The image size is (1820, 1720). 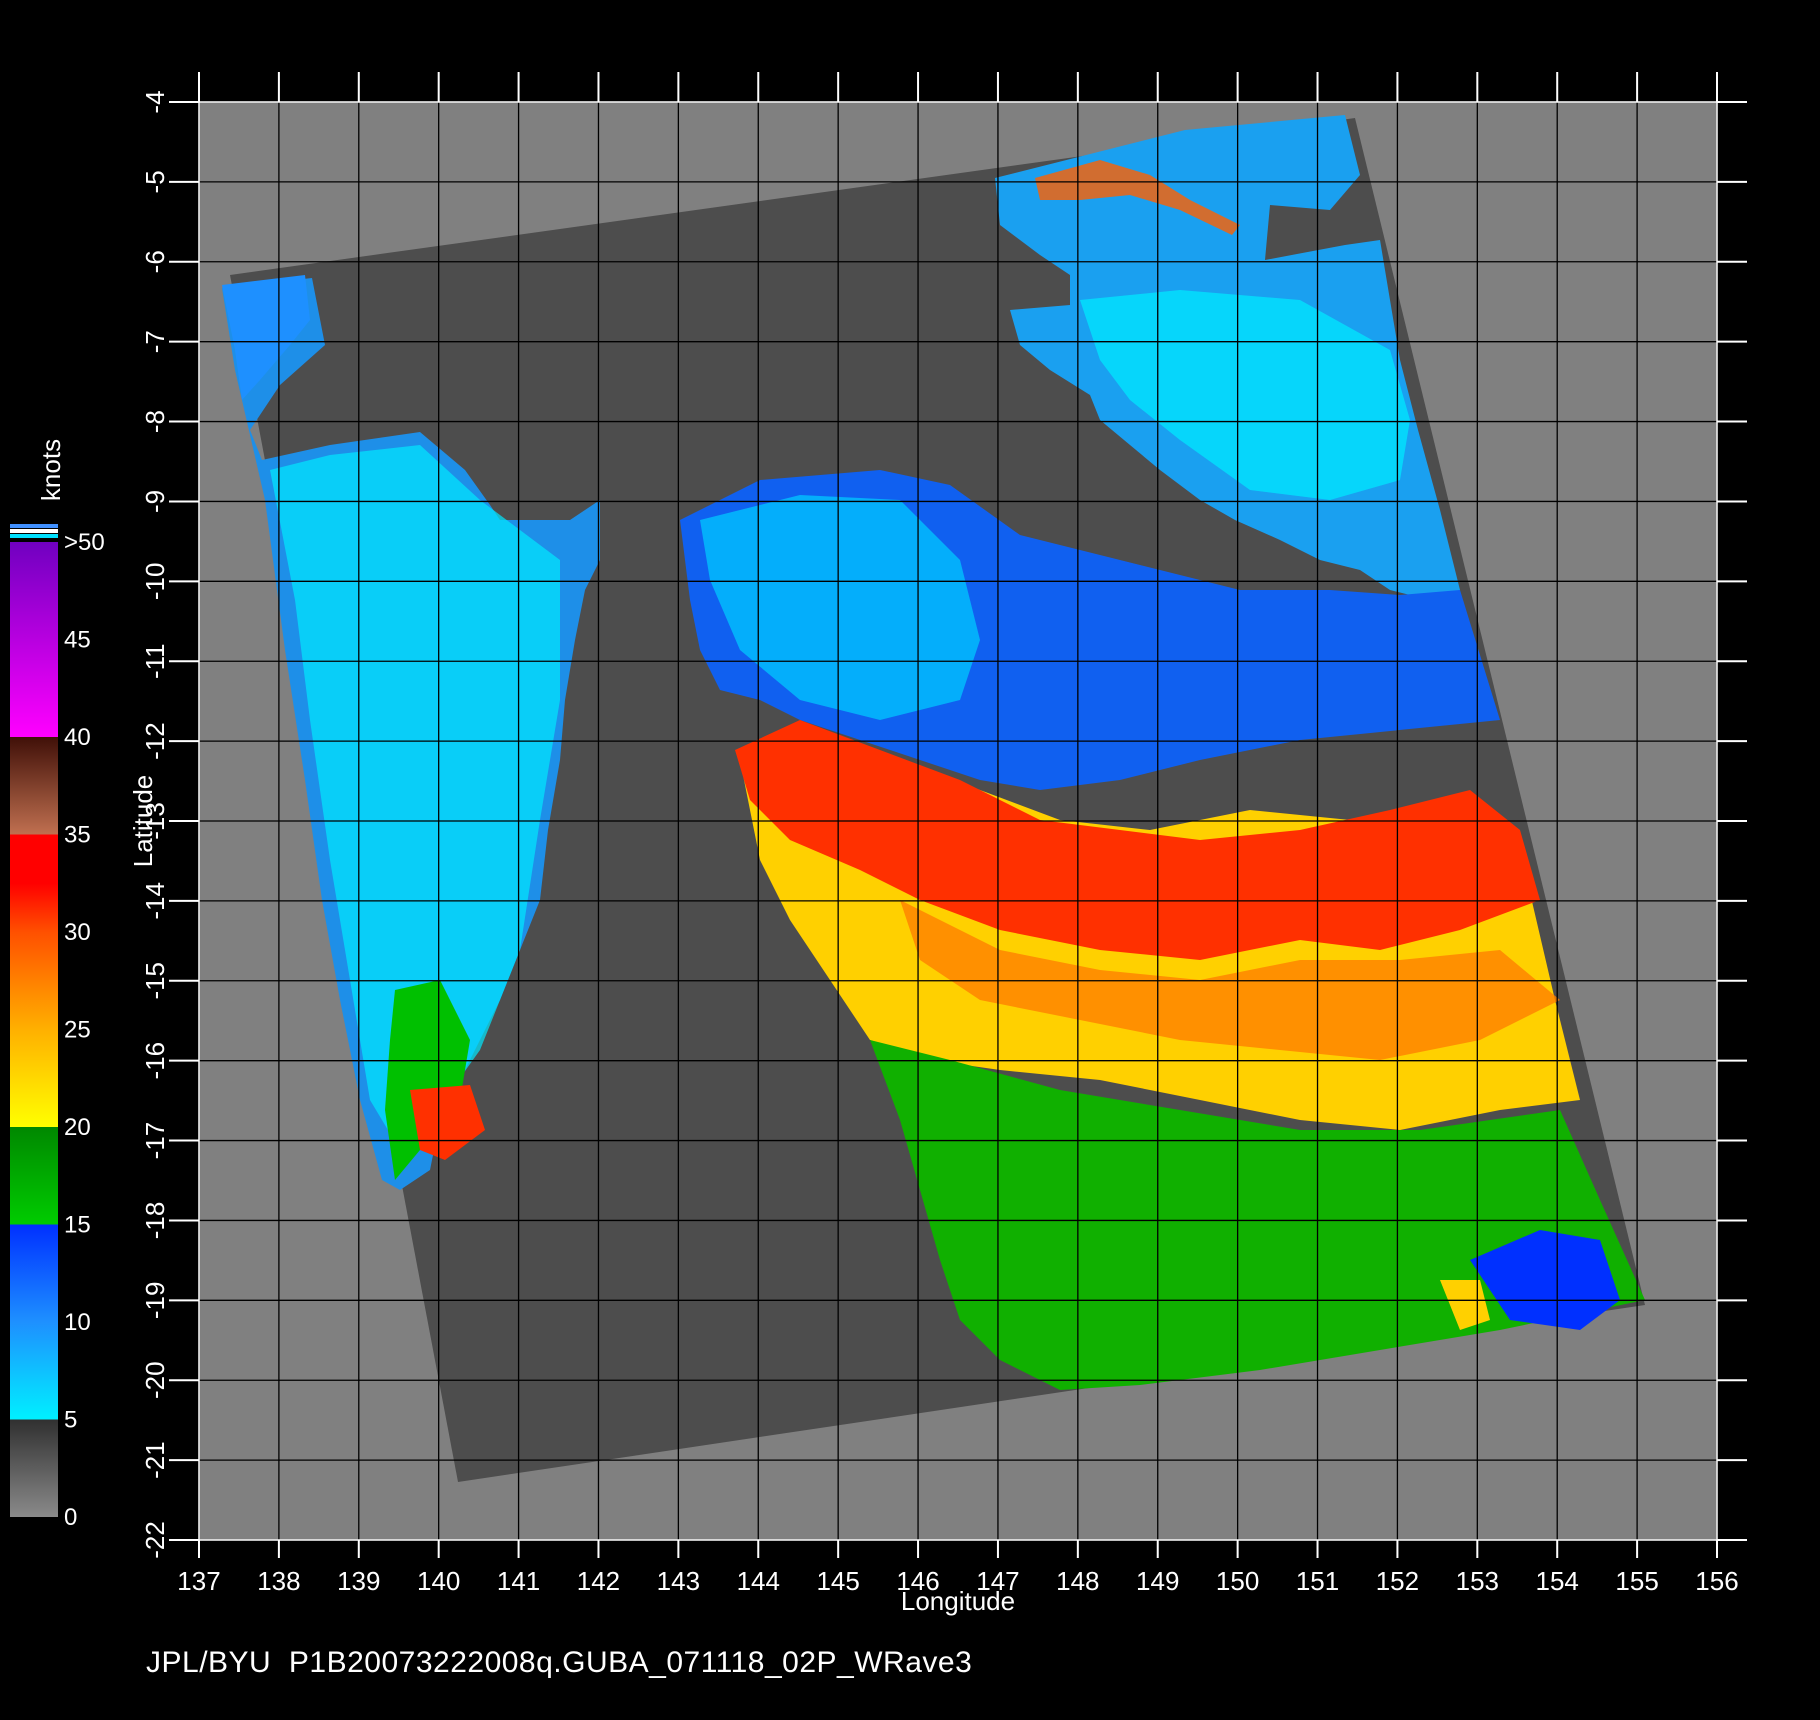 What do you see at coordinates (1397, 1581) in the screenshot?
I see `lon-tick-label: 152` at bounding box center [1397, 1581].